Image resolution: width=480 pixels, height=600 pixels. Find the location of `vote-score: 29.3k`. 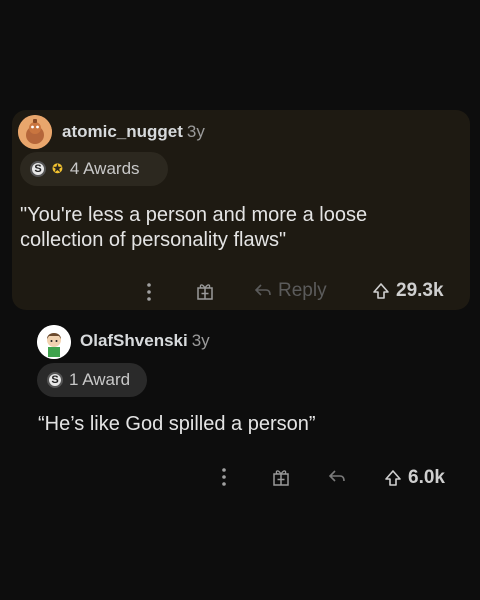

vote-score: 29.3k is located at coordinates (420, 290).